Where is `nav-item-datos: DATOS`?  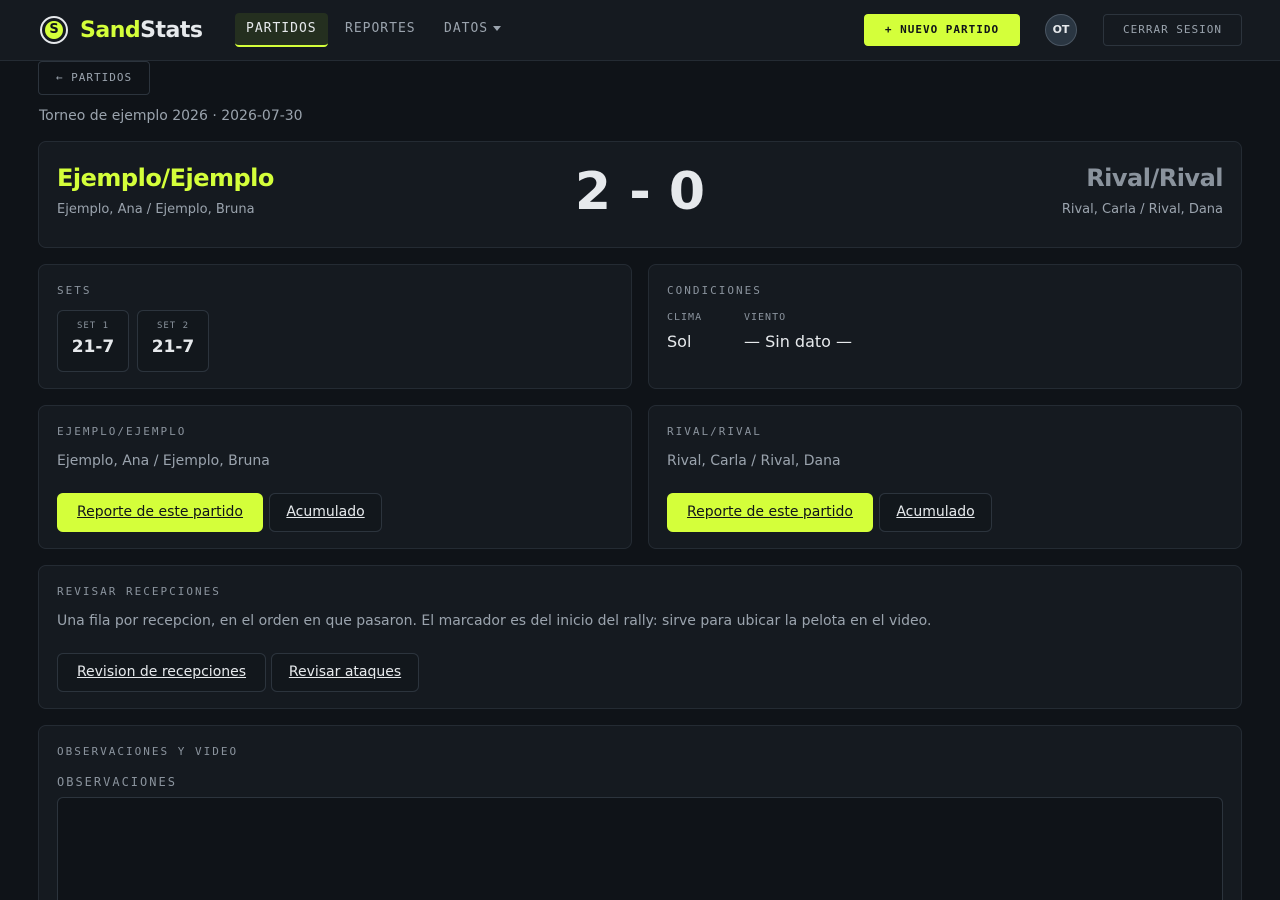
nav-item-datos: DATOS is located at coordinates (472, 30).